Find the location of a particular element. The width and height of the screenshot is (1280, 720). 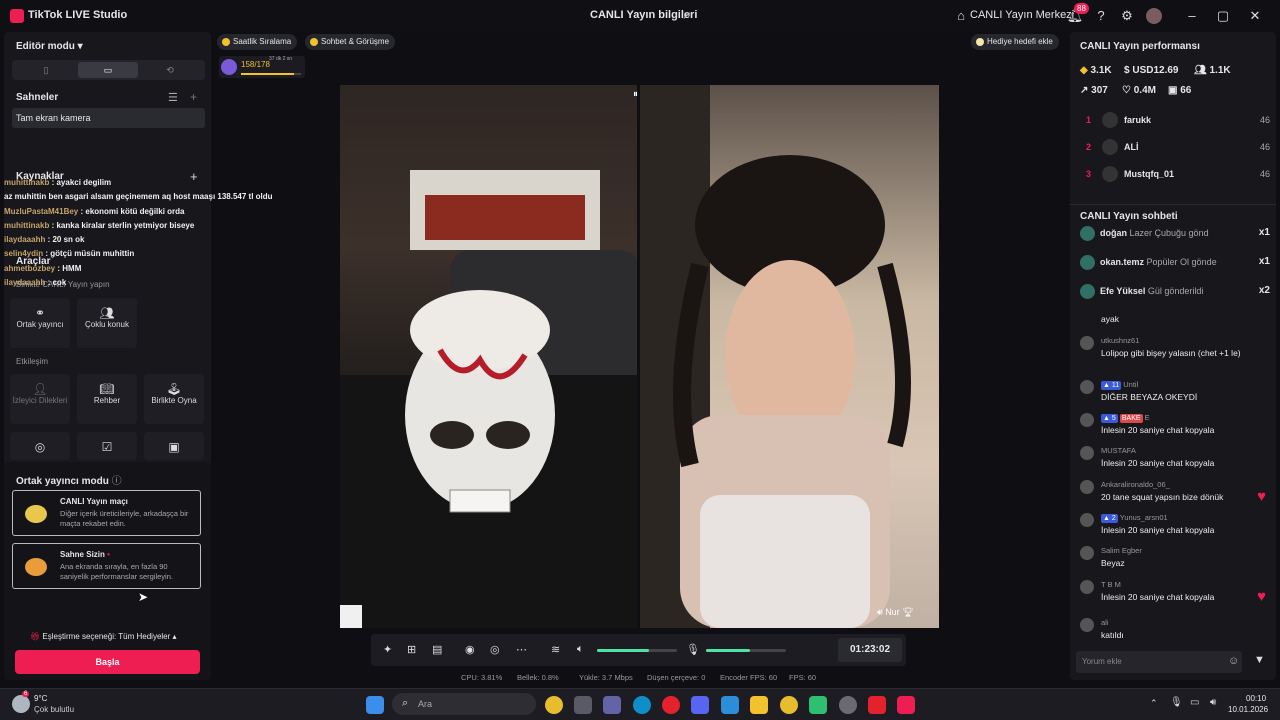

chat-username: ▲ 5 BAKE E is located at coordinates (1125, 418).